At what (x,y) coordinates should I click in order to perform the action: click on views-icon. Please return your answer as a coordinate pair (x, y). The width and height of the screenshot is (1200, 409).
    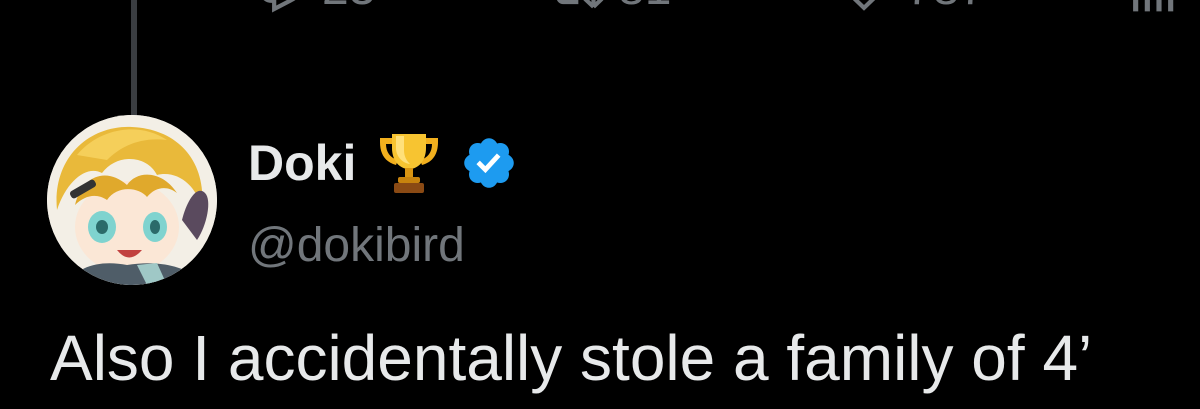
    Looking at the image, I should click on (1153, 6).